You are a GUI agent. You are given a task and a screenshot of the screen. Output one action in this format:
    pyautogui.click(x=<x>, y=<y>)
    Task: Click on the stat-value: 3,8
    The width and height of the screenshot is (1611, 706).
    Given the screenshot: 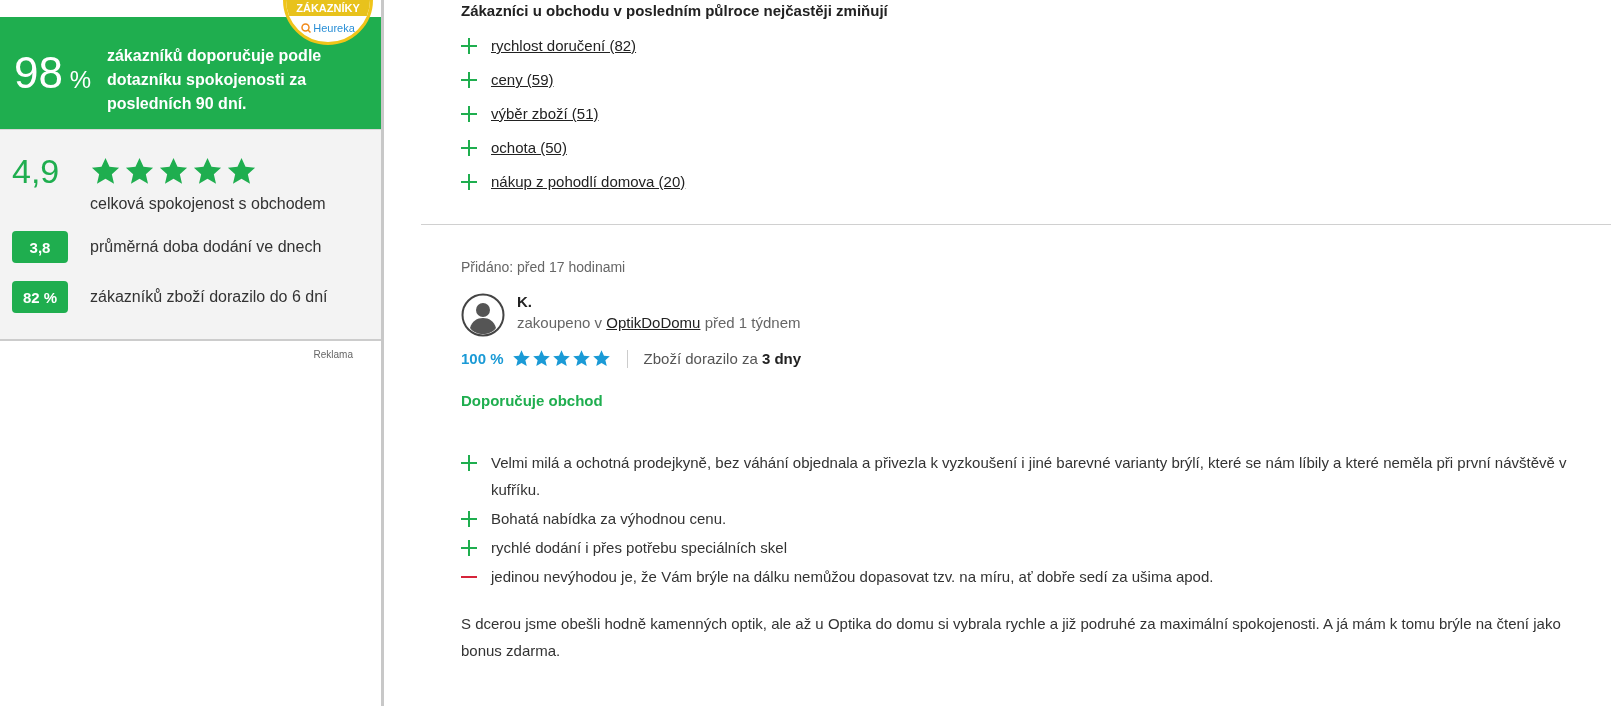 What is the action you would take?
    pyautogui.click(x=40, y=247)
    